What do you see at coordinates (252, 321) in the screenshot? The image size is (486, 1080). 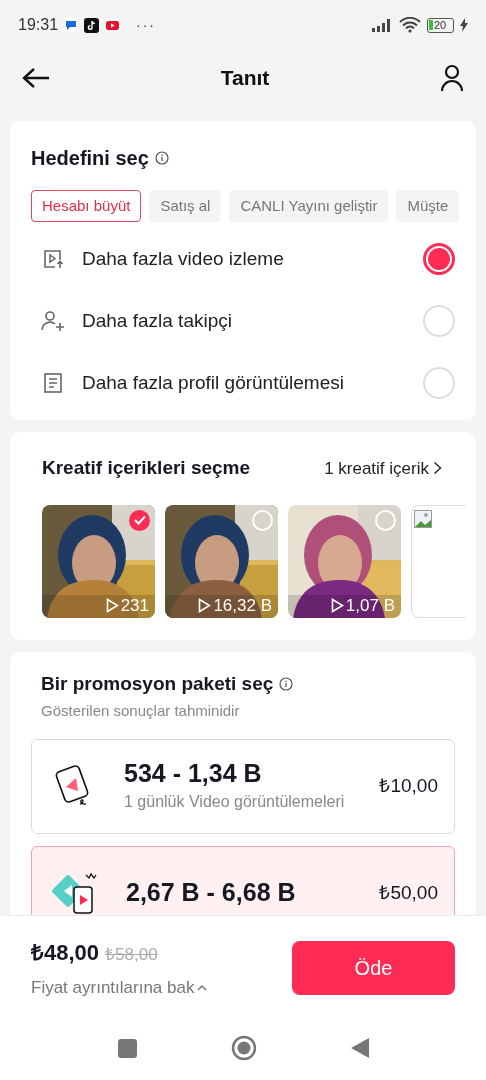 I see `goal-option-label: Daha fazla takipçi` at bounding box center [252, 321].